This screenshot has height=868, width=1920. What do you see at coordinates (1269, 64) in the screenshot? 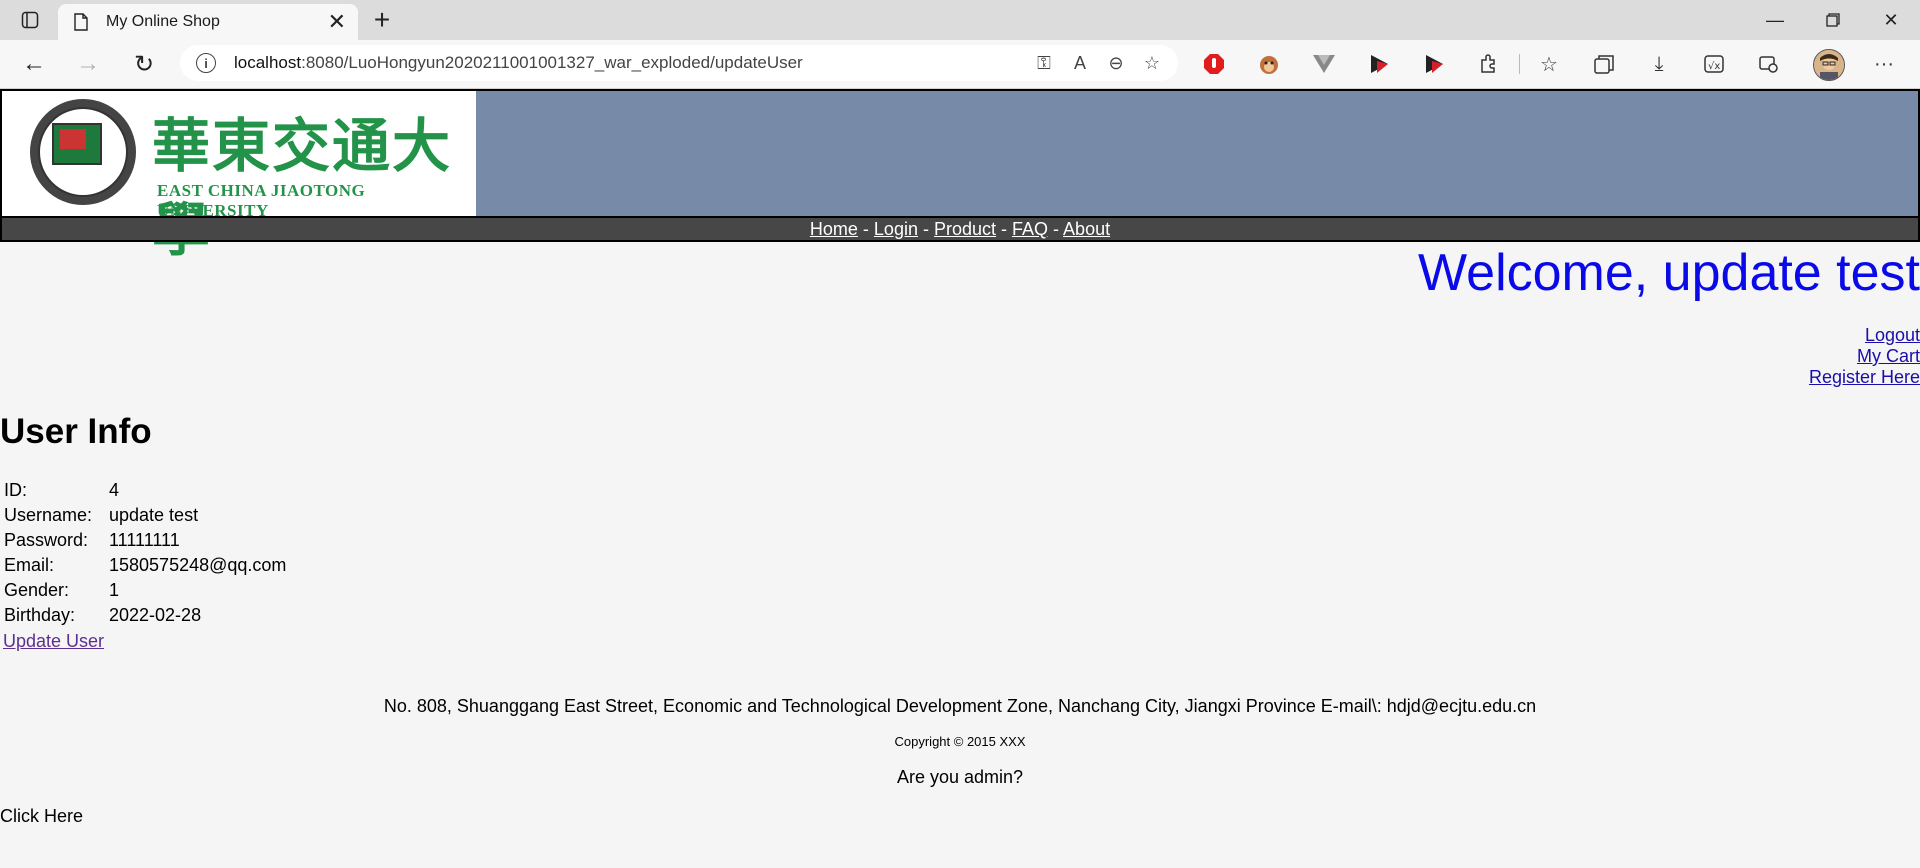
I see `monkey-extension-icon` at bounding box center [1269, 64].